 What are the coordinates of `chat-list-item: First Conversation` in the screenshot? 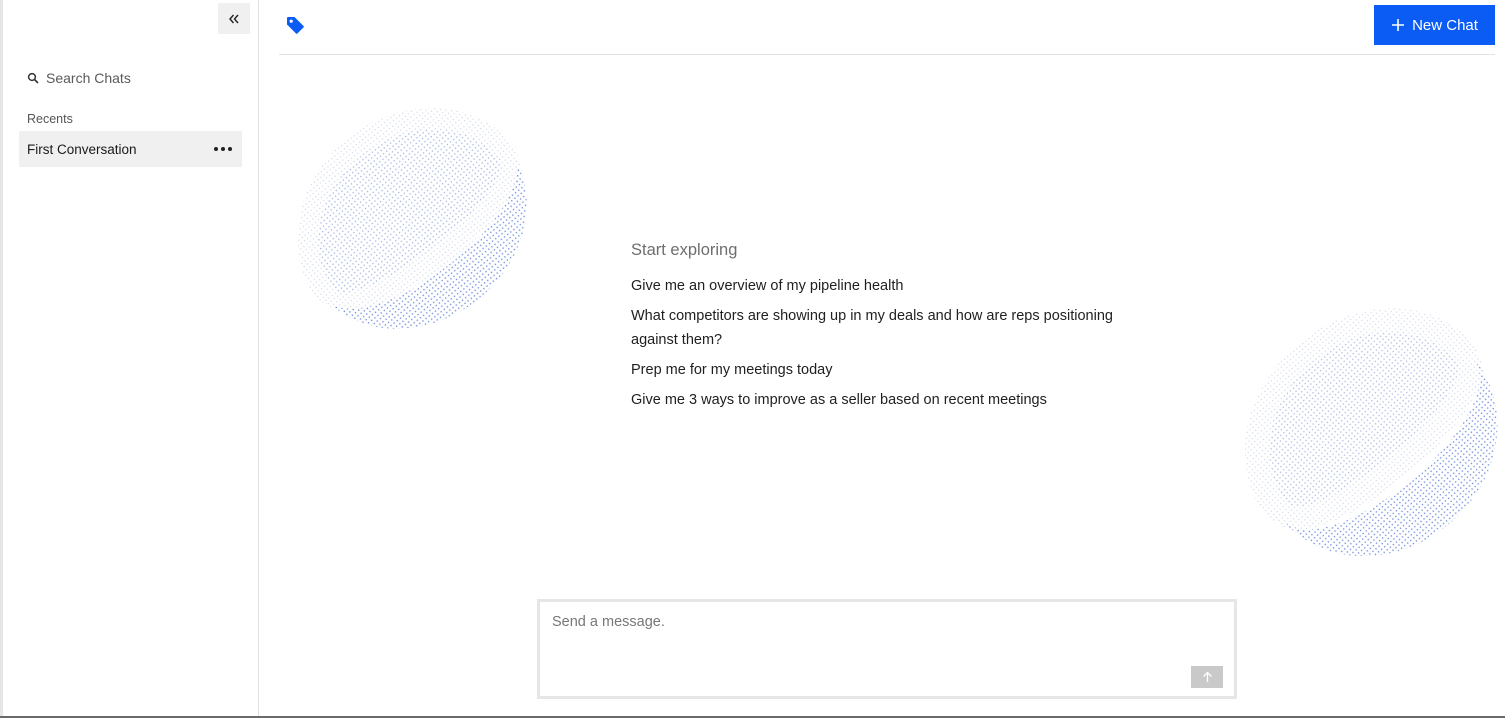 It's located at (130, 149).